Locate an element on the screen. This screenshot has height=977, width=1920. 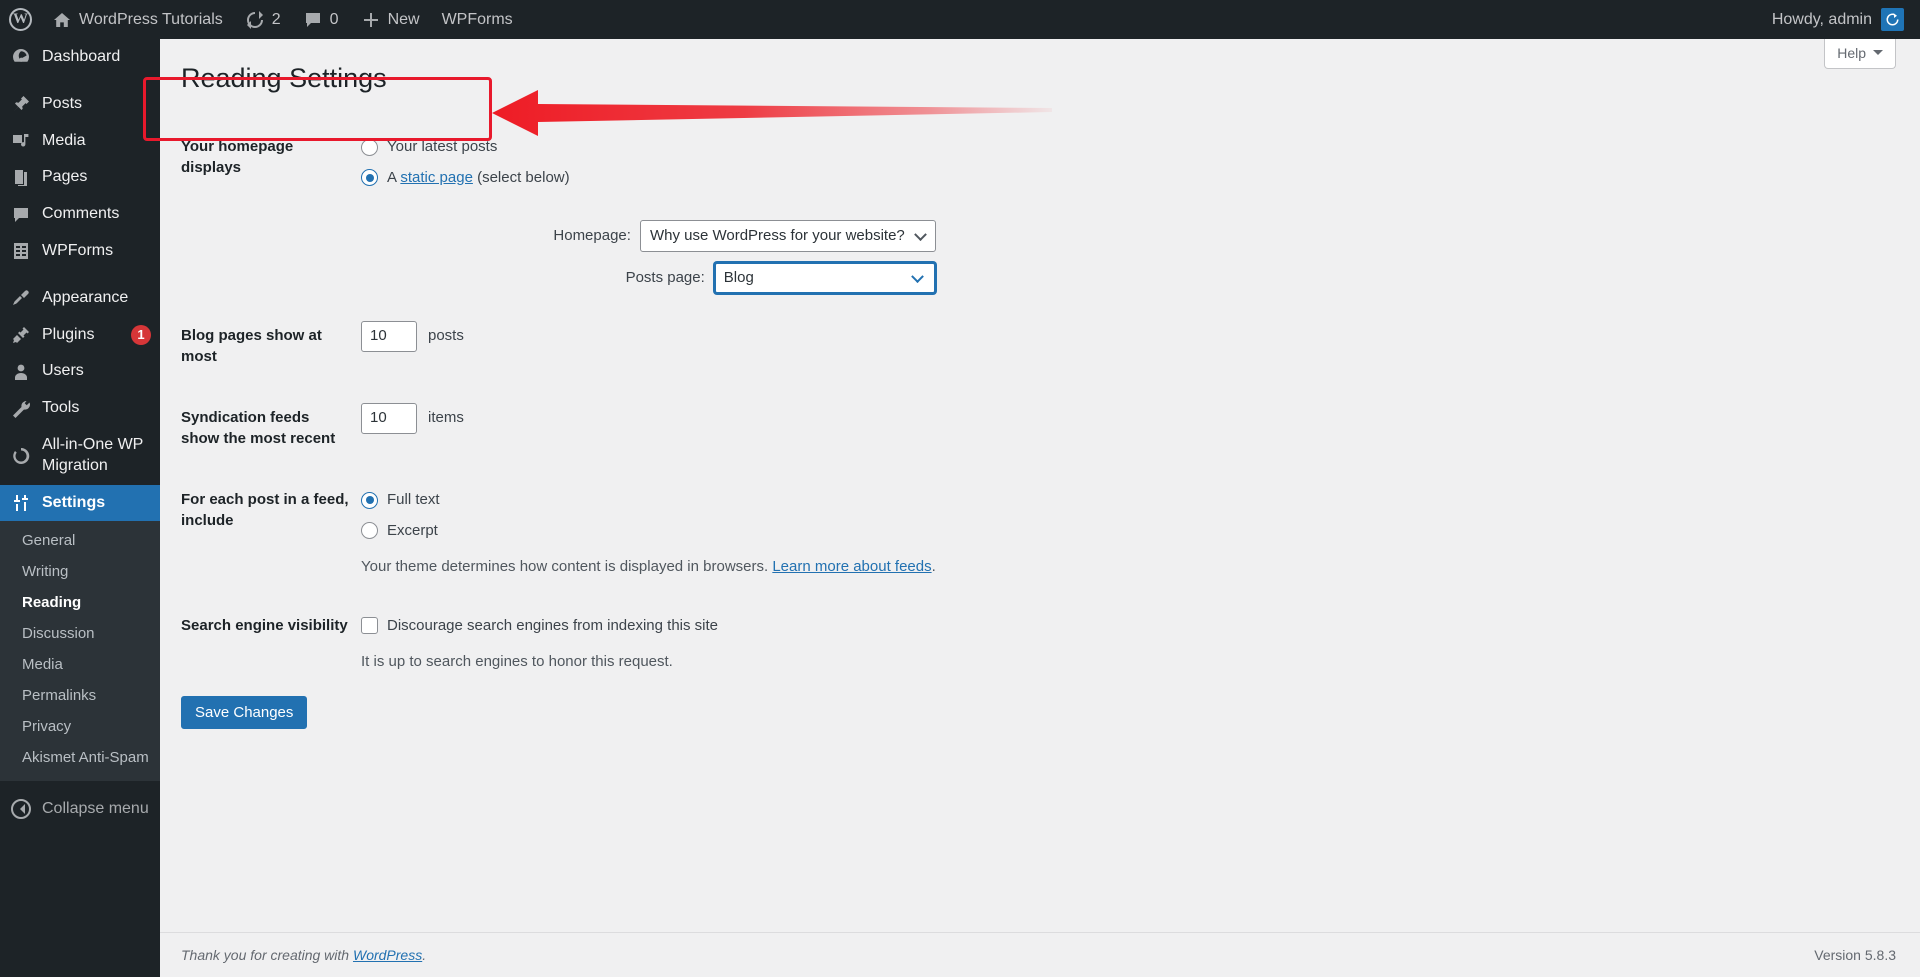
sidebar-item-label: Comments is located at coordinates (81, 214).